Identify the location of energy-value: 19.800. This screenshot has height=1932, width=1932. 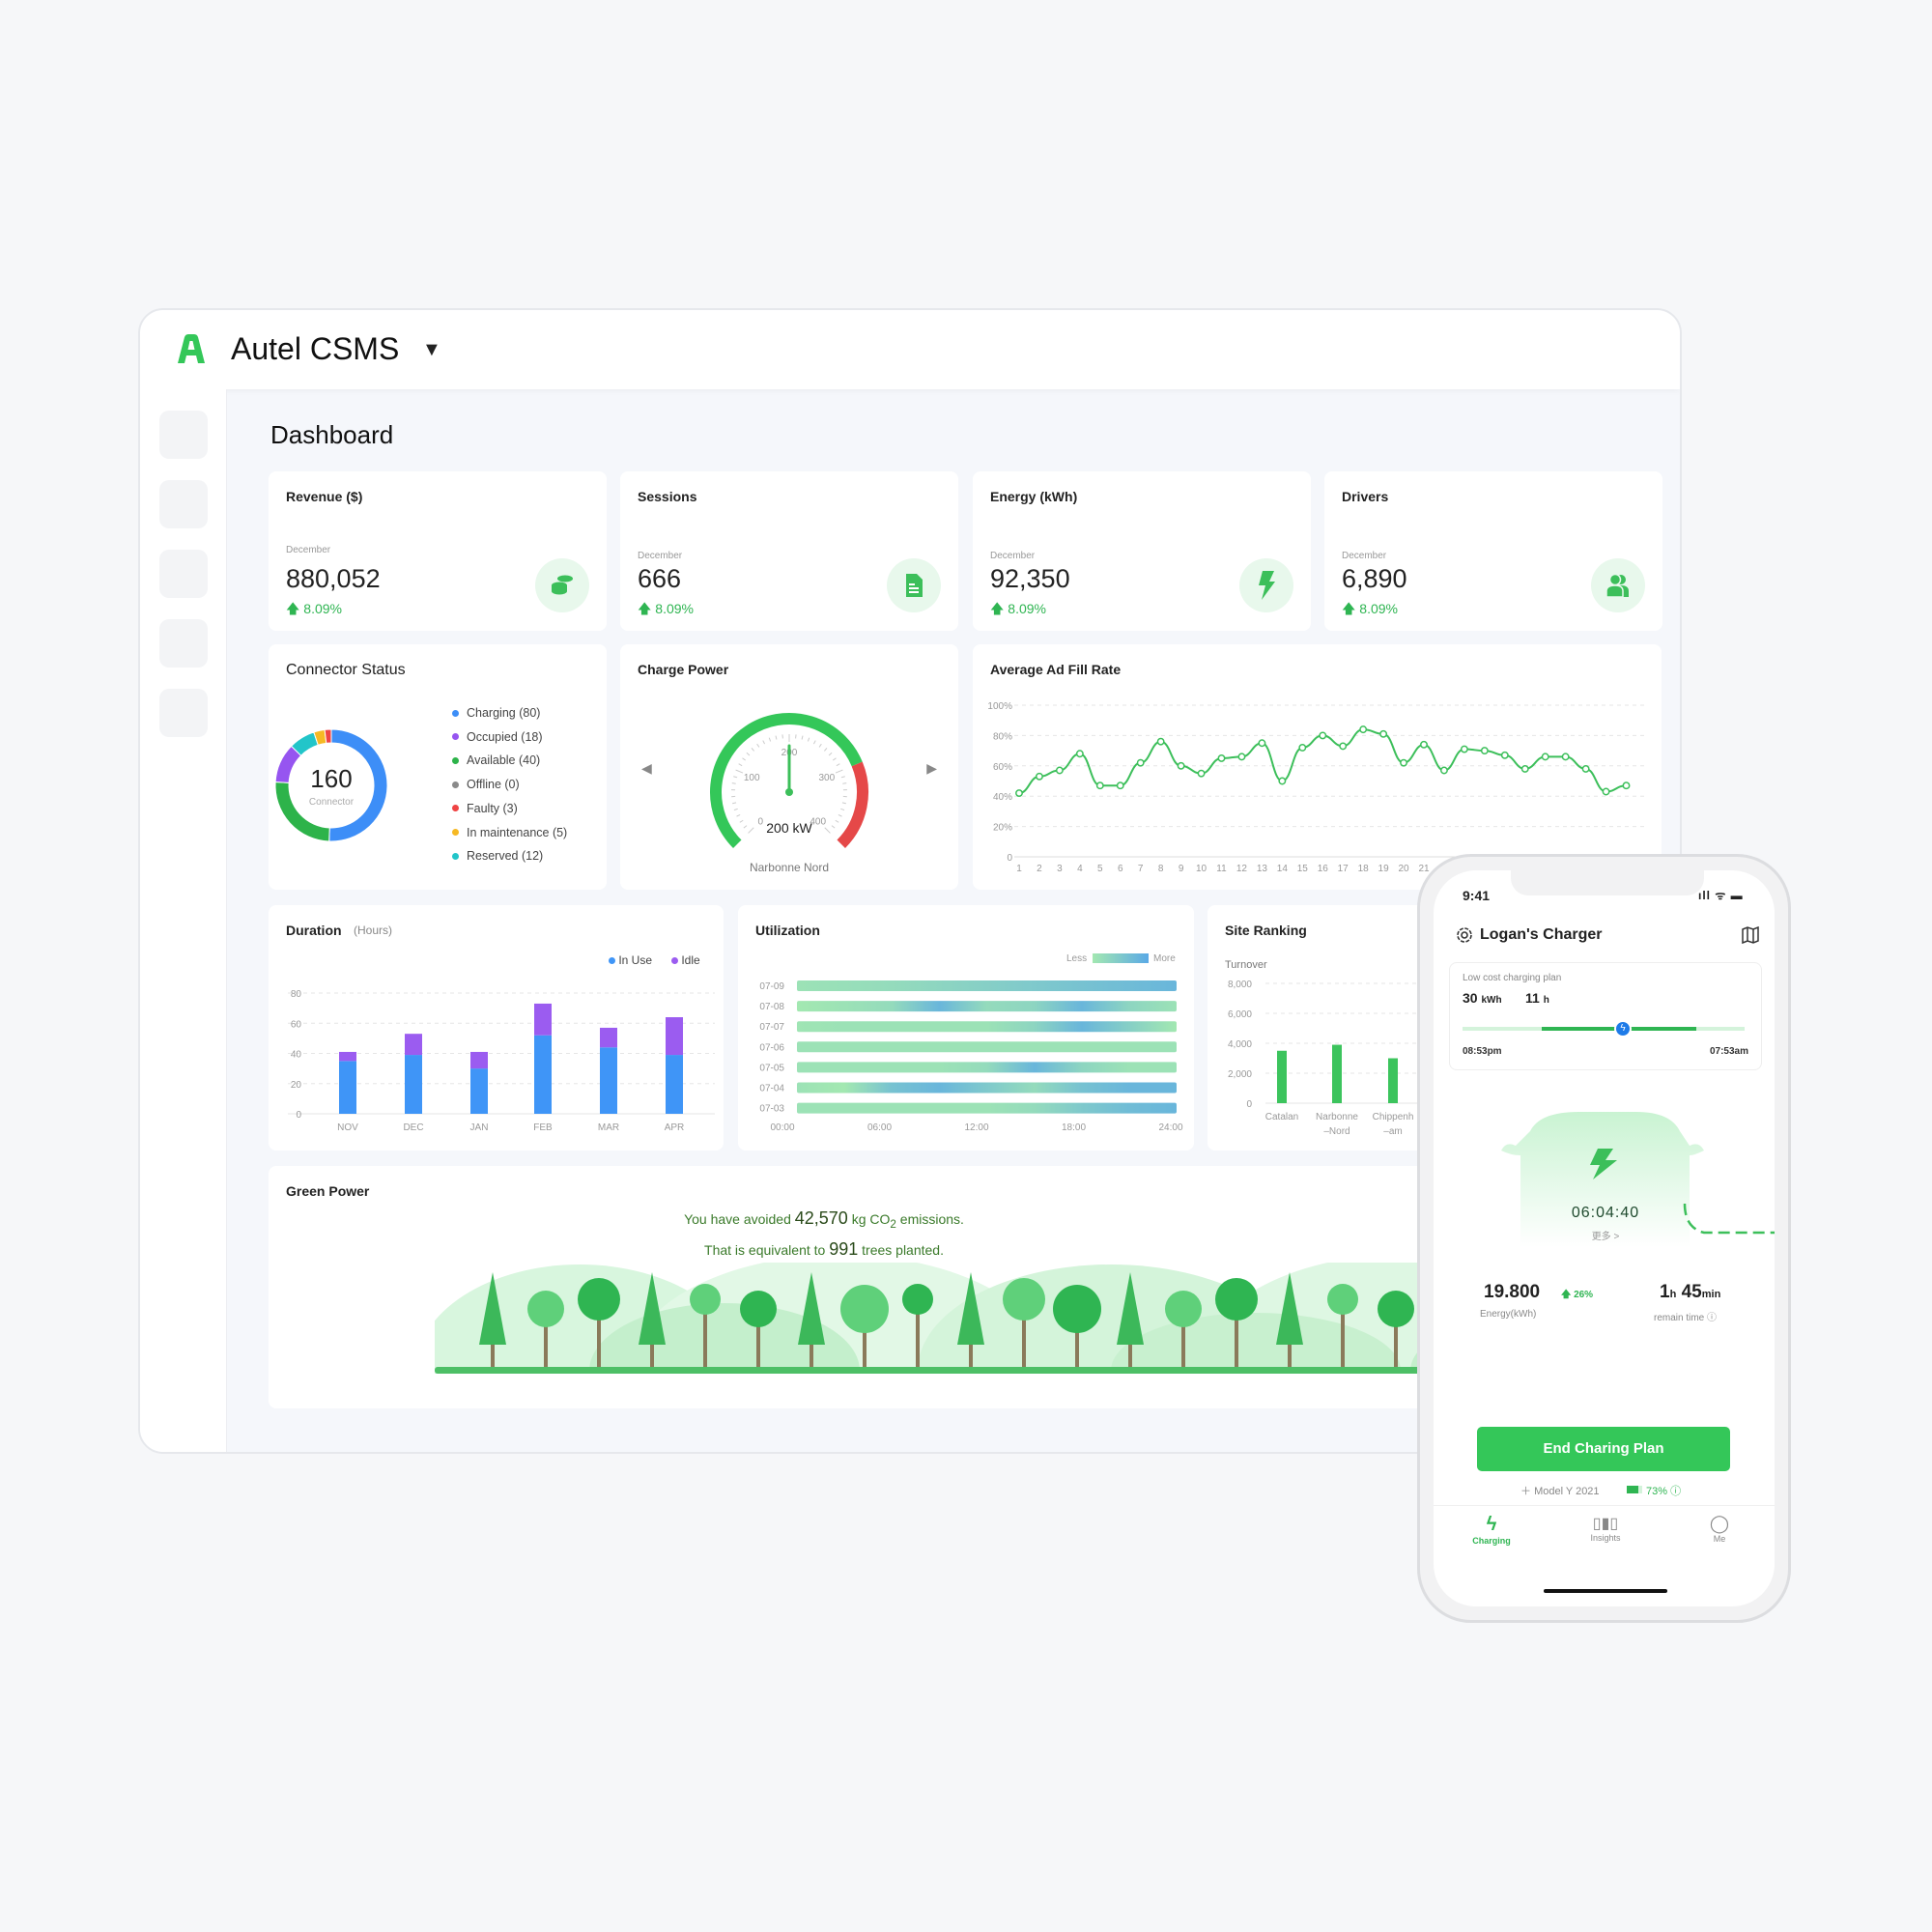
(1512, 1292).